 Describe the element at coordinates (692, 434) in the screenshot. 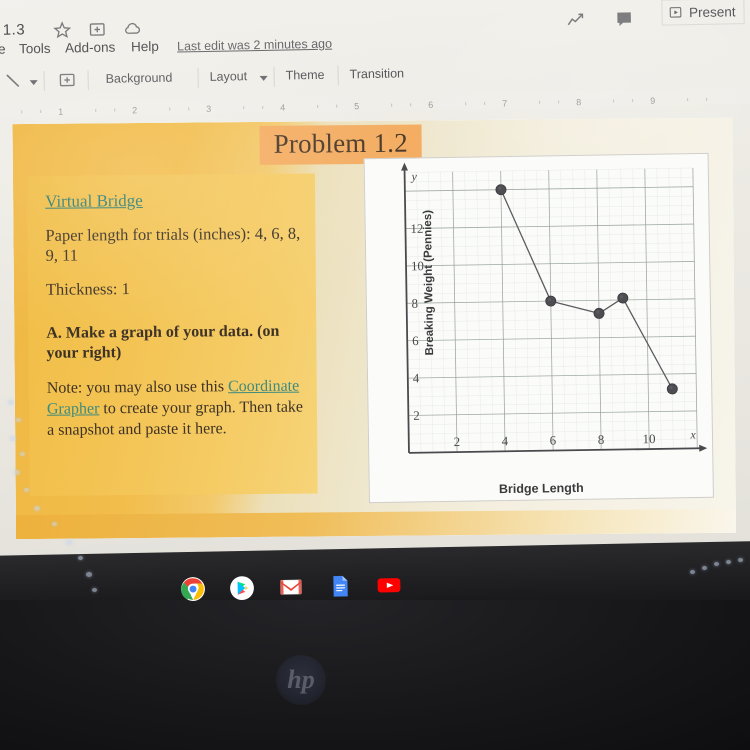

I see `svg-text: x` at that location.